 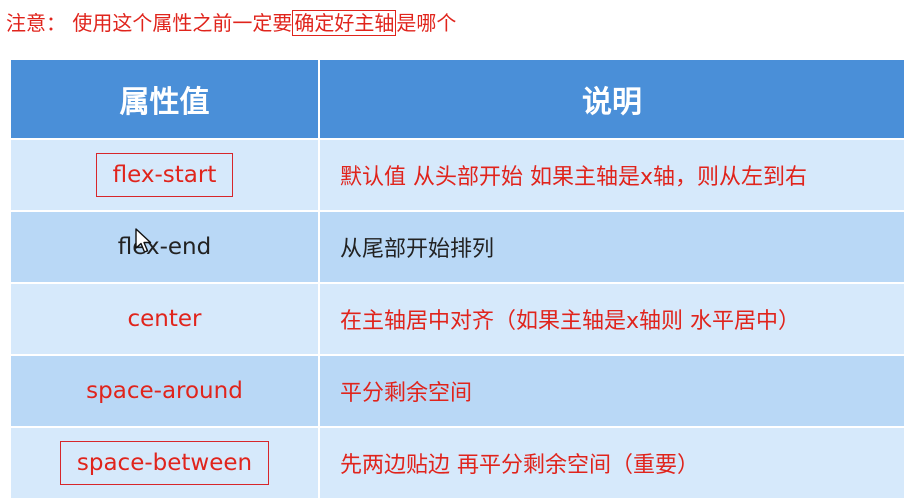 I want to click on description-cell: 先两边贴边 再平分剩余空间（重要）, so click(x=612, y=463).